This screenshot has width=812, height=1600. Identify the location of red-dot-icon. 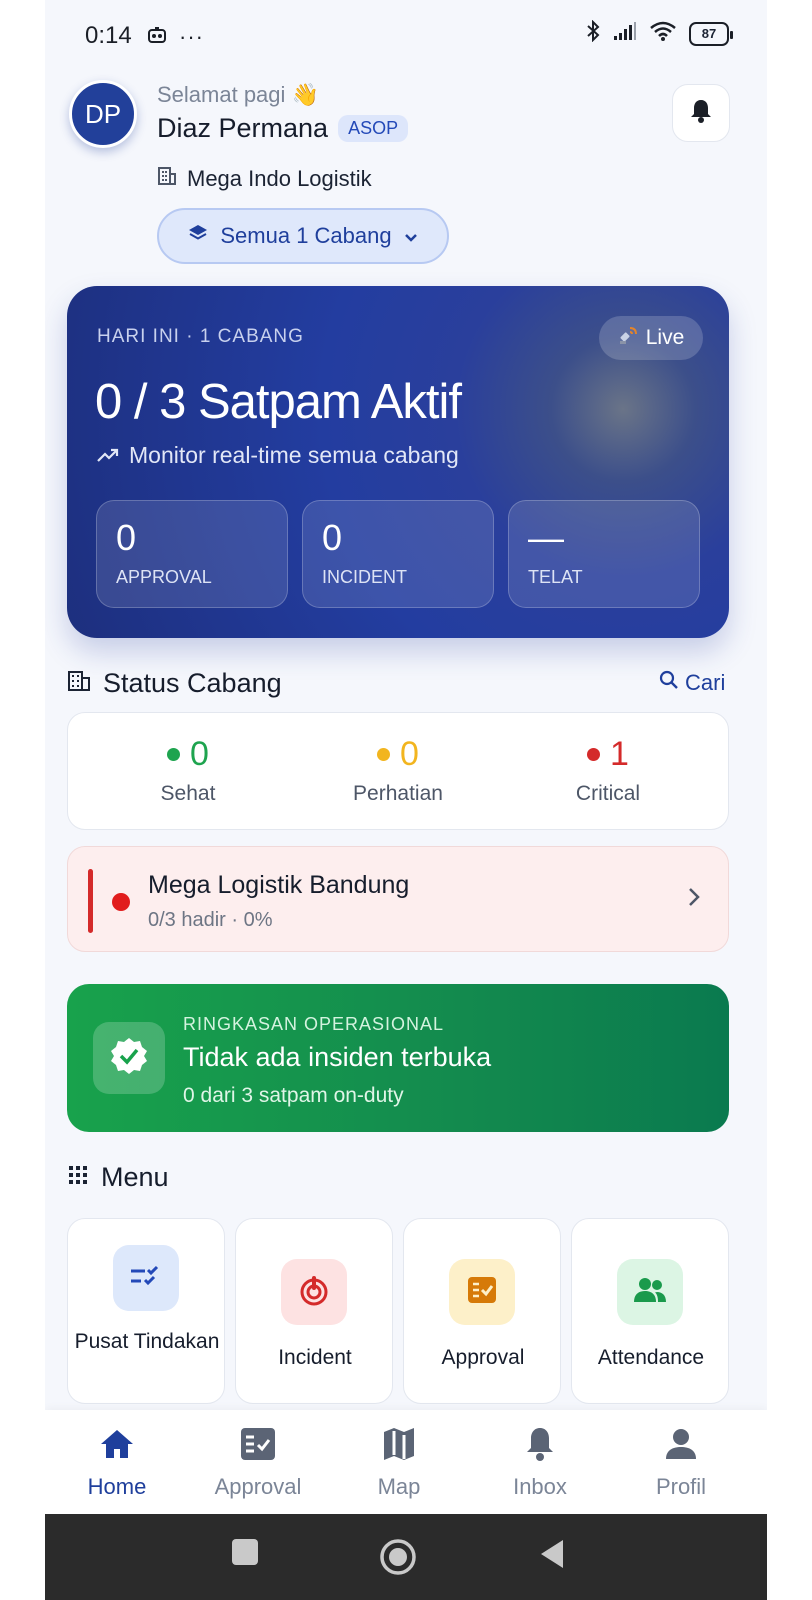
(594, 754).